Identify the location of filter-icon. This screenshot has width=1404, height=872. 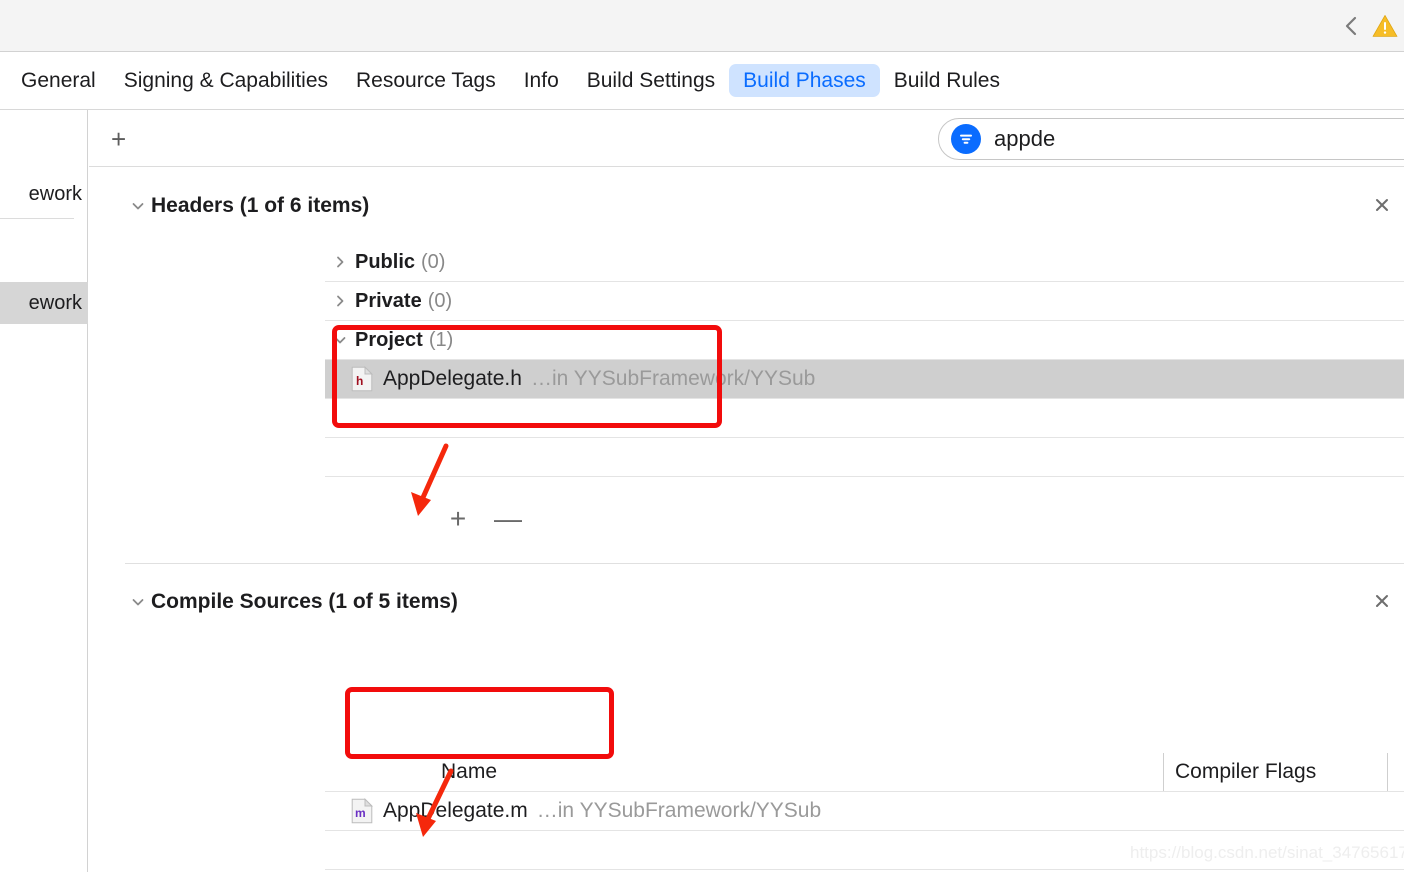
(966, 139).